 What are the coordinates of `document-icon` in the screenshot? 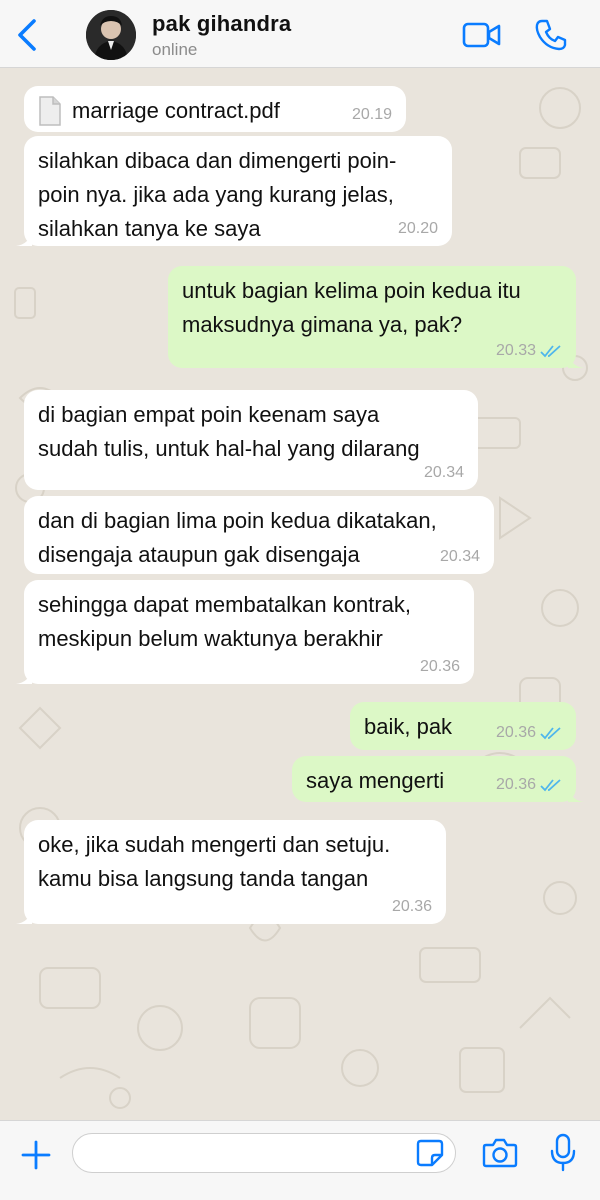 It's located at (50, 111).